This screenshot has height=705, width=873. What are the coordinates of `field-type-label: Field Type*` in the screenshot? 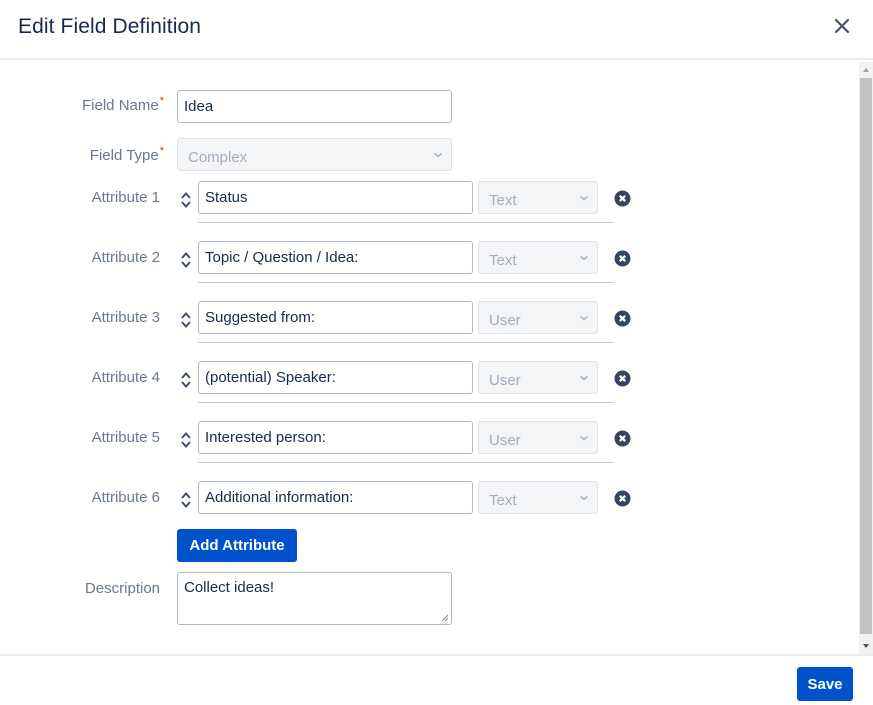 It's located at (112, 154).